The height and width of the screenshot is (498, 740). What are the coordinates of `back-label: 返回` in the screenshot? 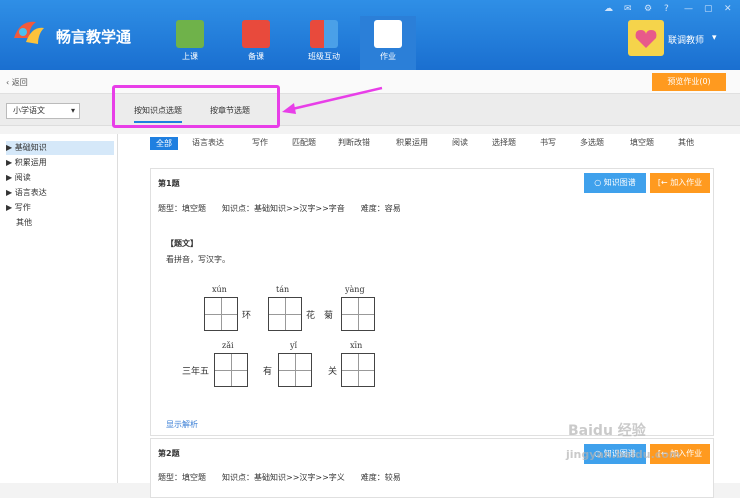 It's located at (19, 82).